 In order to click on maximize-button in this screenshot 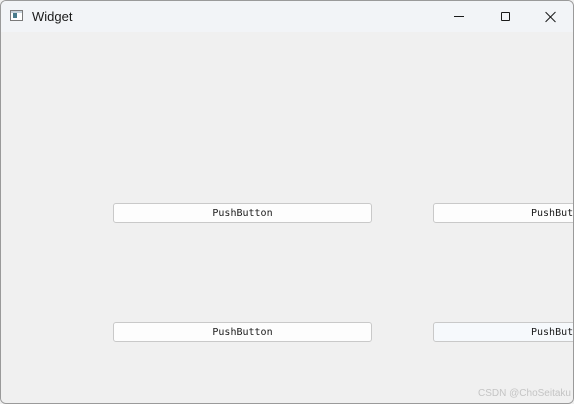, I will do `click(505, 16)`.